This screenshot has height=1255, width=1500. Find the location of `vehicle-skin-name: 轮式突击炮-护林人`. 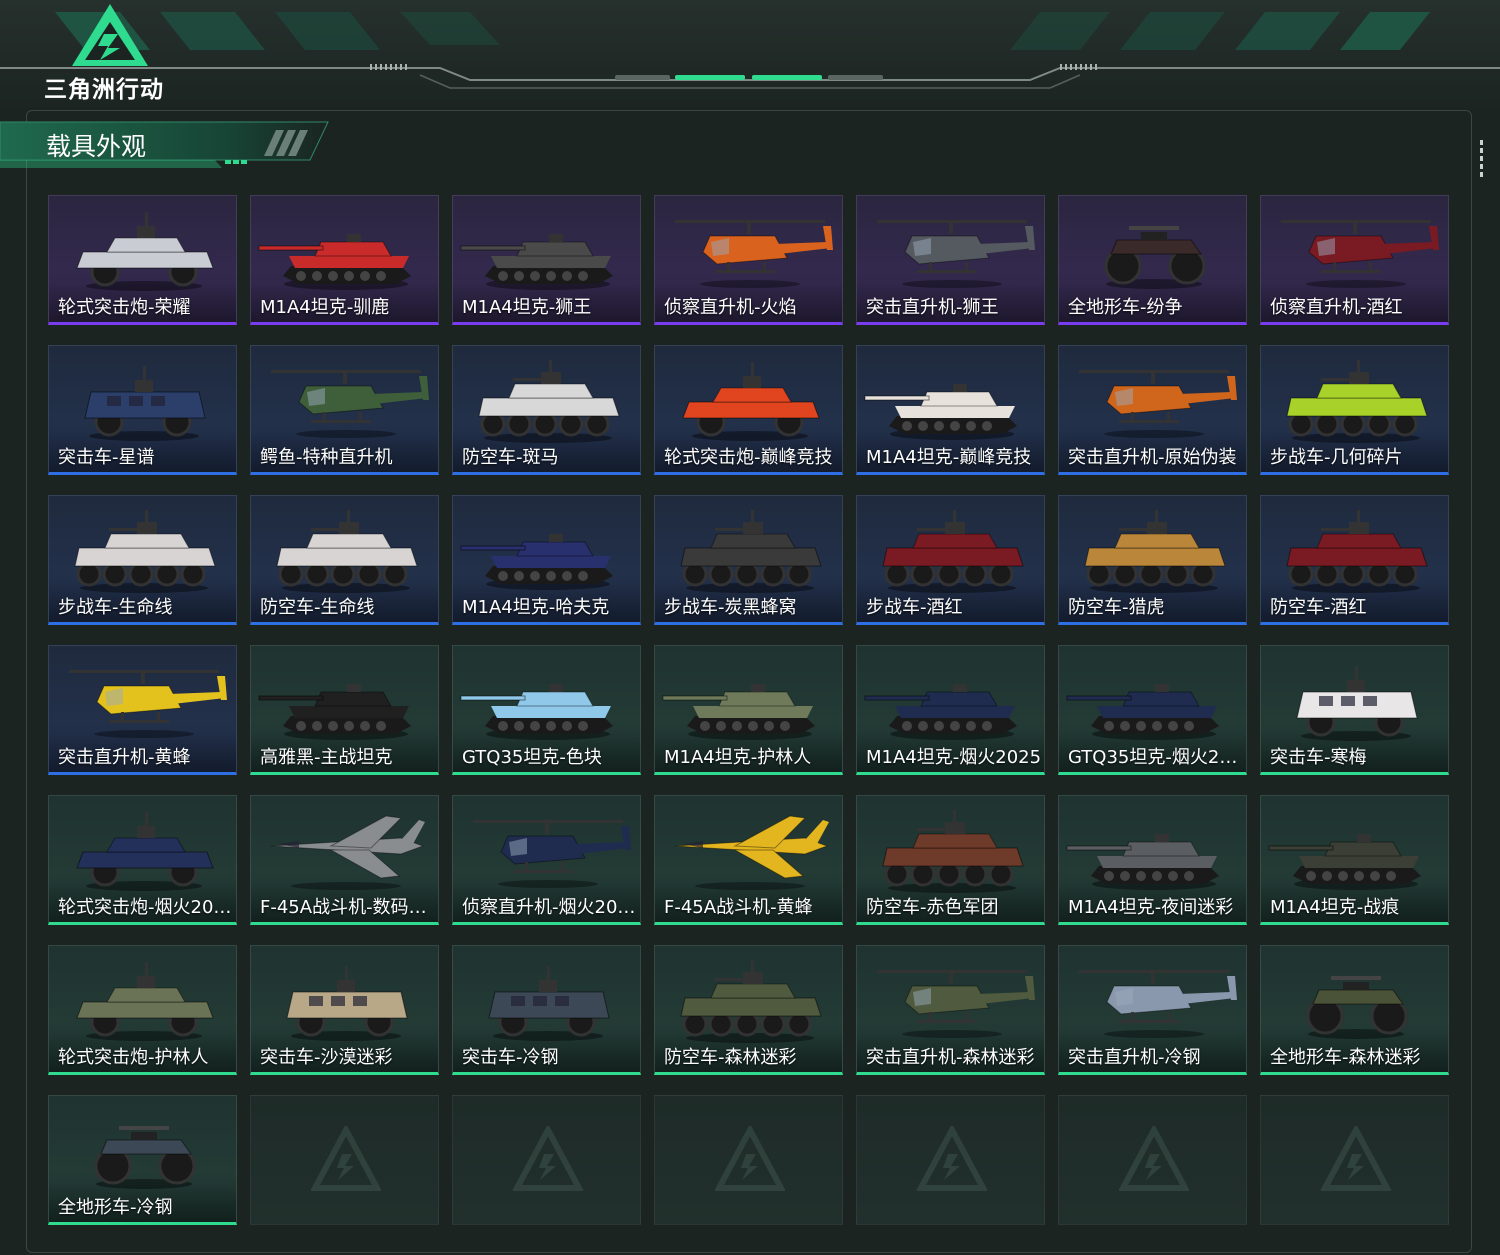

vehicle-skin-name: 轮式突击炮-护林人 is located at coordinates (133, 1057).